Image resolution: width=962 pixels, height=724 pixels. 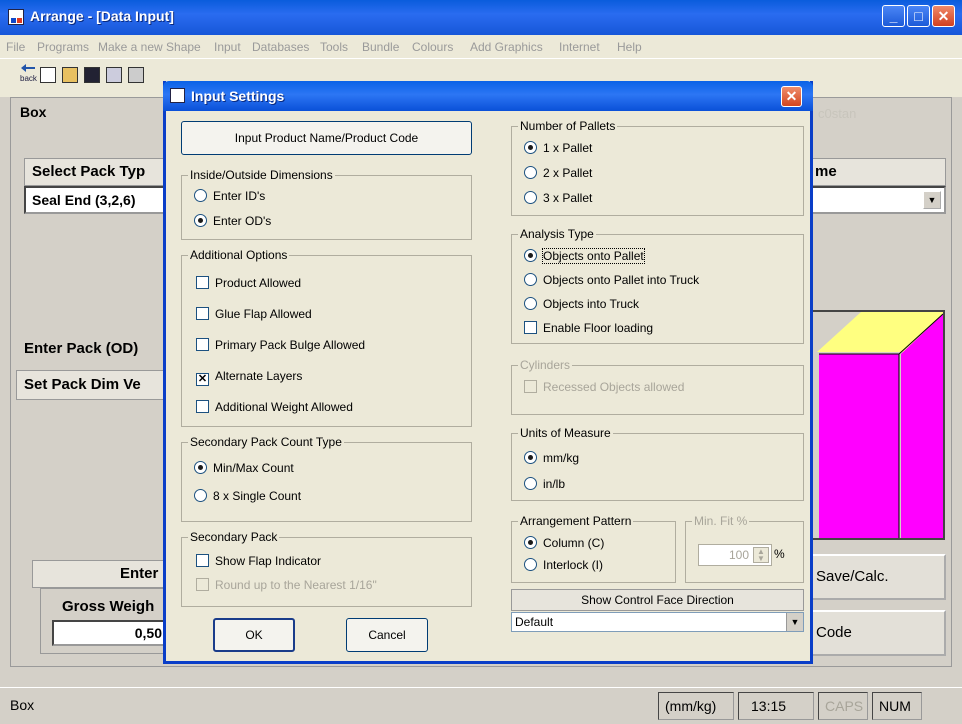 I want to click on glue-flap-checkbox: Glue Flap Allowed, so click(x=254, y=314).